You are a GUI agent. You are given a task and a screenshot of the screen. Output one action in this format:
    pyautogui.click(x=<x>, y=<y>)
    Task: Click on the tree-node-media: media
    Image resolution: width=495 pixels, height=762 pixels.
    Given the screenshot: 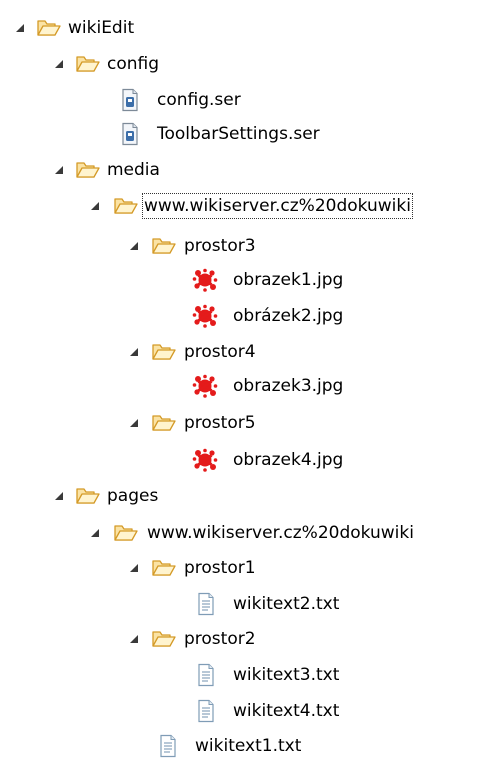 What is the action you would take?
    pyautogui.click(x=100, y=170)
    